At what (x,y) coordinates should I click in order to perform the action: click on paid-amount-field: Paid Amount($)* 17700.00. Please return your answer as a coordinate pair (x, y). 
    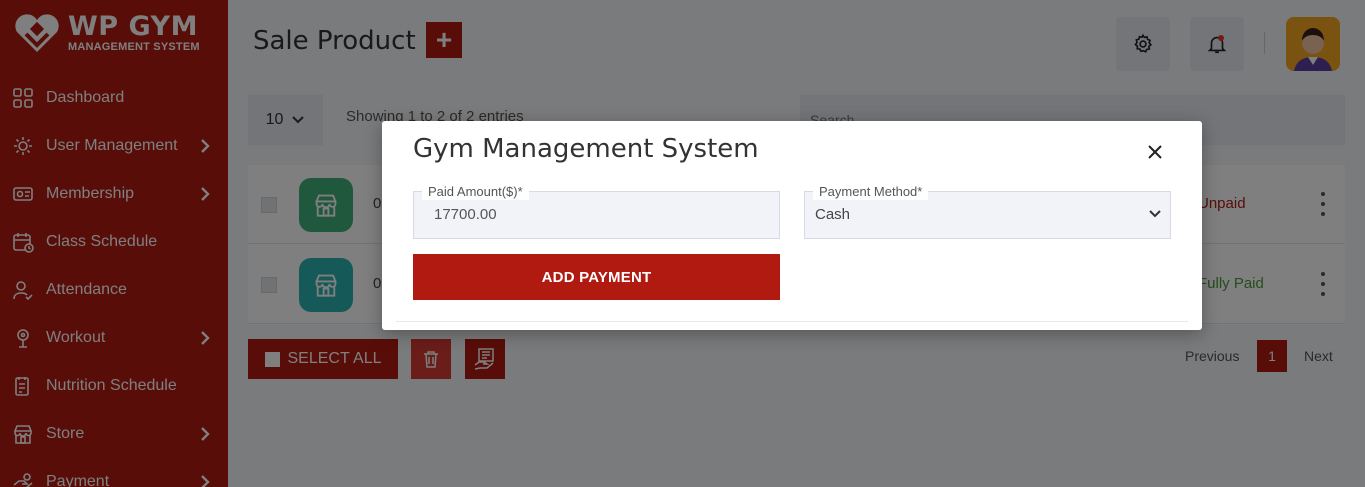
    Looking at the image, I should click on (596, 211).